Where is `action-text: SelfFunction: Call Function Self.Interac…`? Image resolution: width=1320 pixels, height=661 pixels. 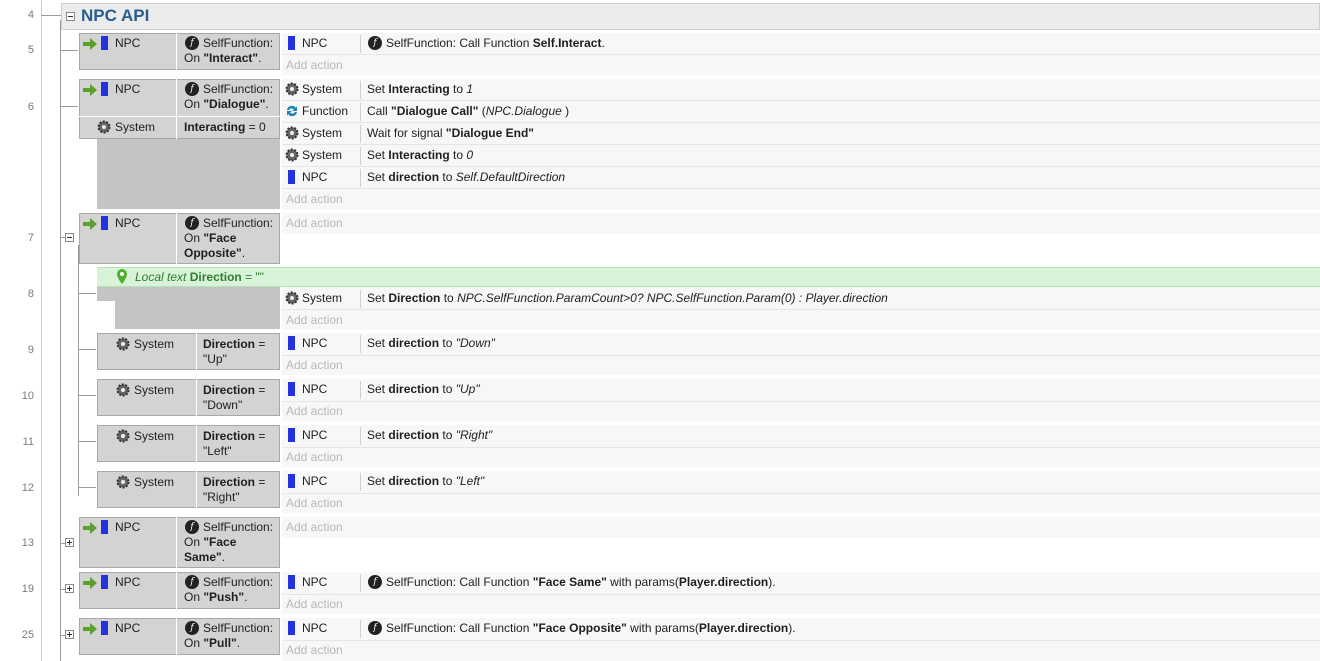
action-text: SelfFunction: Call Function Self.Interac… is located at coordinates (495, 43).